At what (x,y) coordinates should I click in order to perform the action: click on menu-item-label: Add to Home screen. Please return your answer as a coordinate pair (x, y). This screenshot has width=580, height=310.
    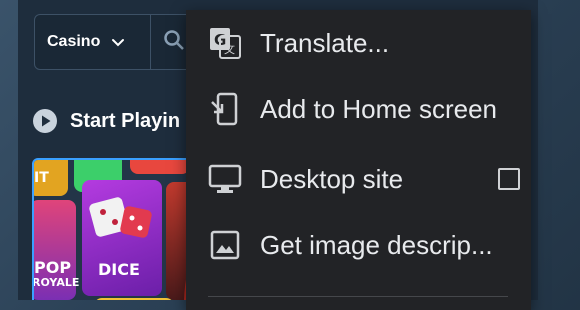
    Looking at the image, I should click on (379, 108).